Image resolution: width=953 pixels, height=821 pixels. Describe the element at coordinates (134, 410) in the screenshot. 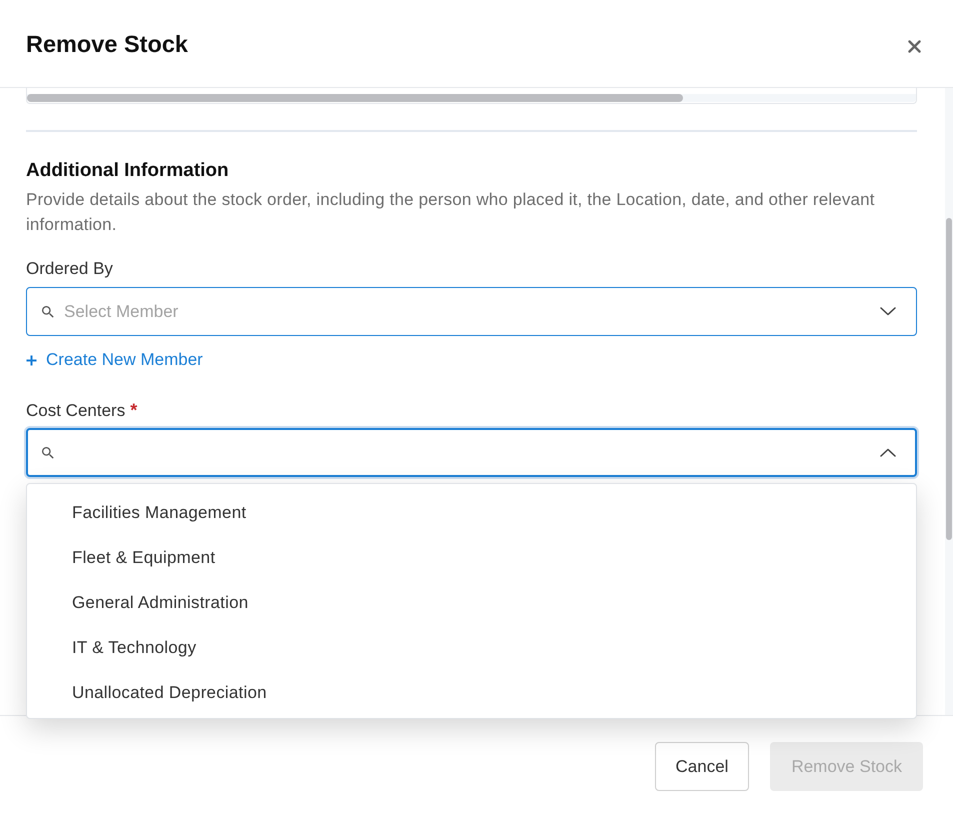

I see `required-mark: *` at that location.